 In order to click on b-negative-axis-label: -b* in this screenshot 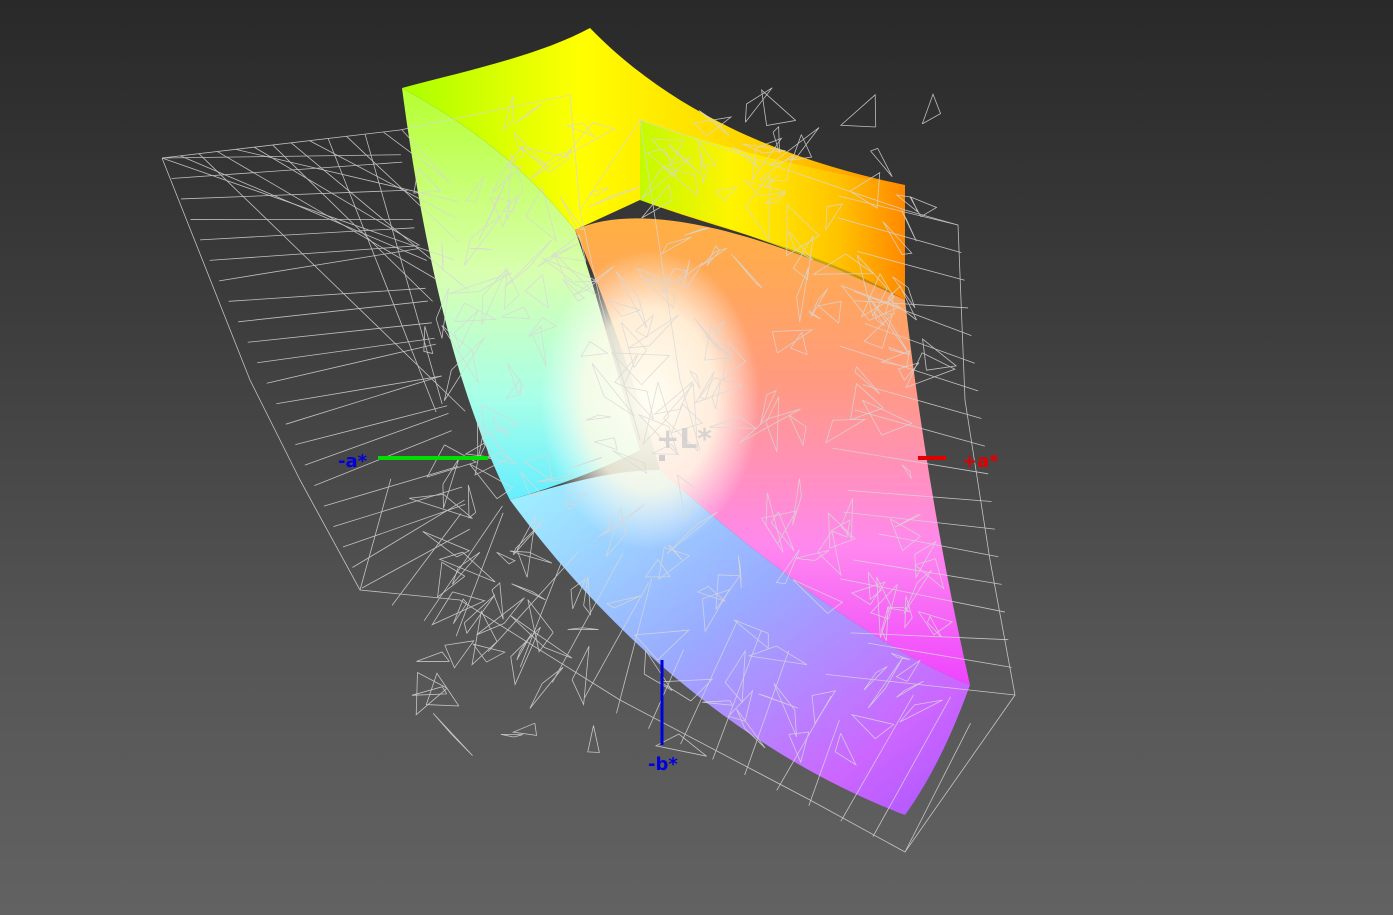, I will do `click(663, 764)`.